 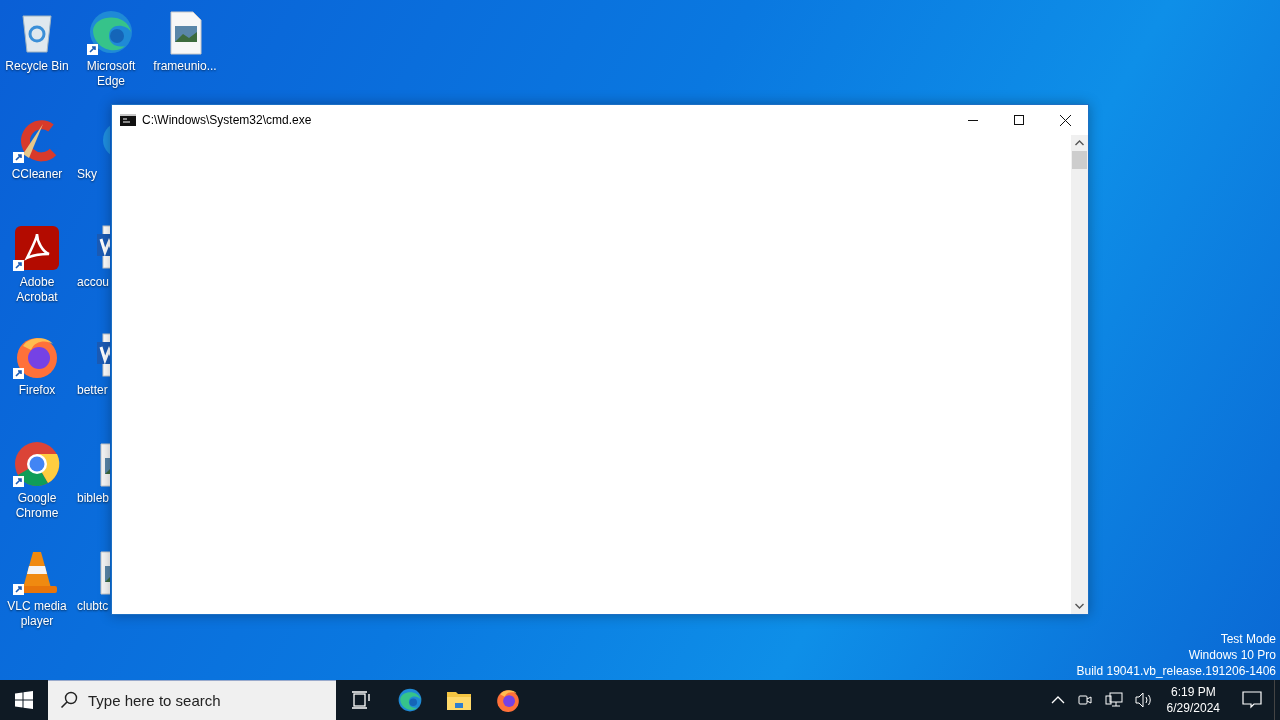 I want to click on scrollbar-thumb, so click(x=1079, y=160).